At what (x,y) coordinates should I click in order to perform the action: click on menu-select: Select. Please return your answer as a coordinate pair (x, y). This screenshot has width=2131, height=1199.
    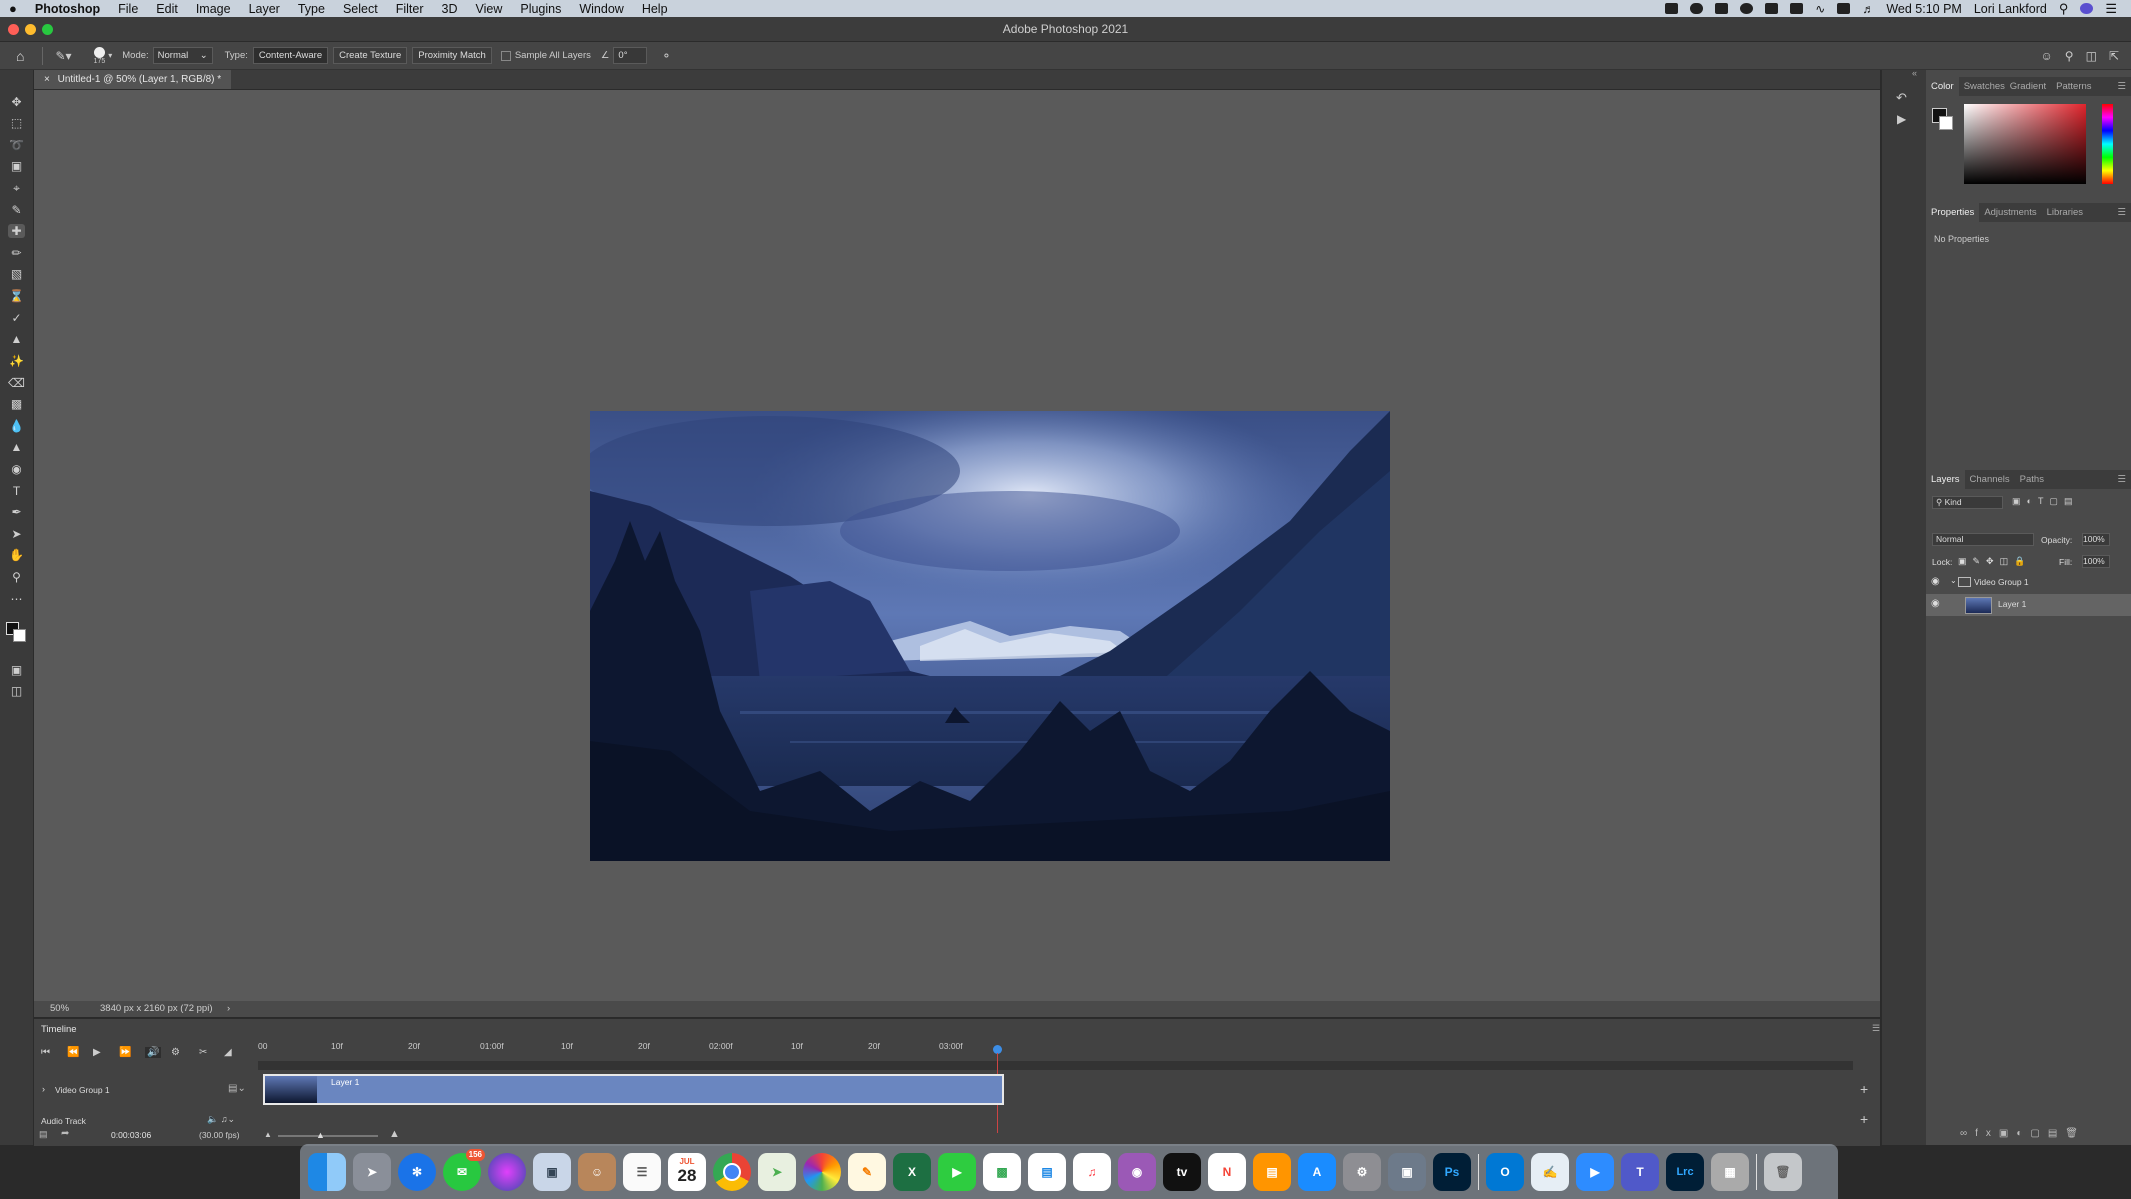
    Looking at the image, I should click on (360, 9).